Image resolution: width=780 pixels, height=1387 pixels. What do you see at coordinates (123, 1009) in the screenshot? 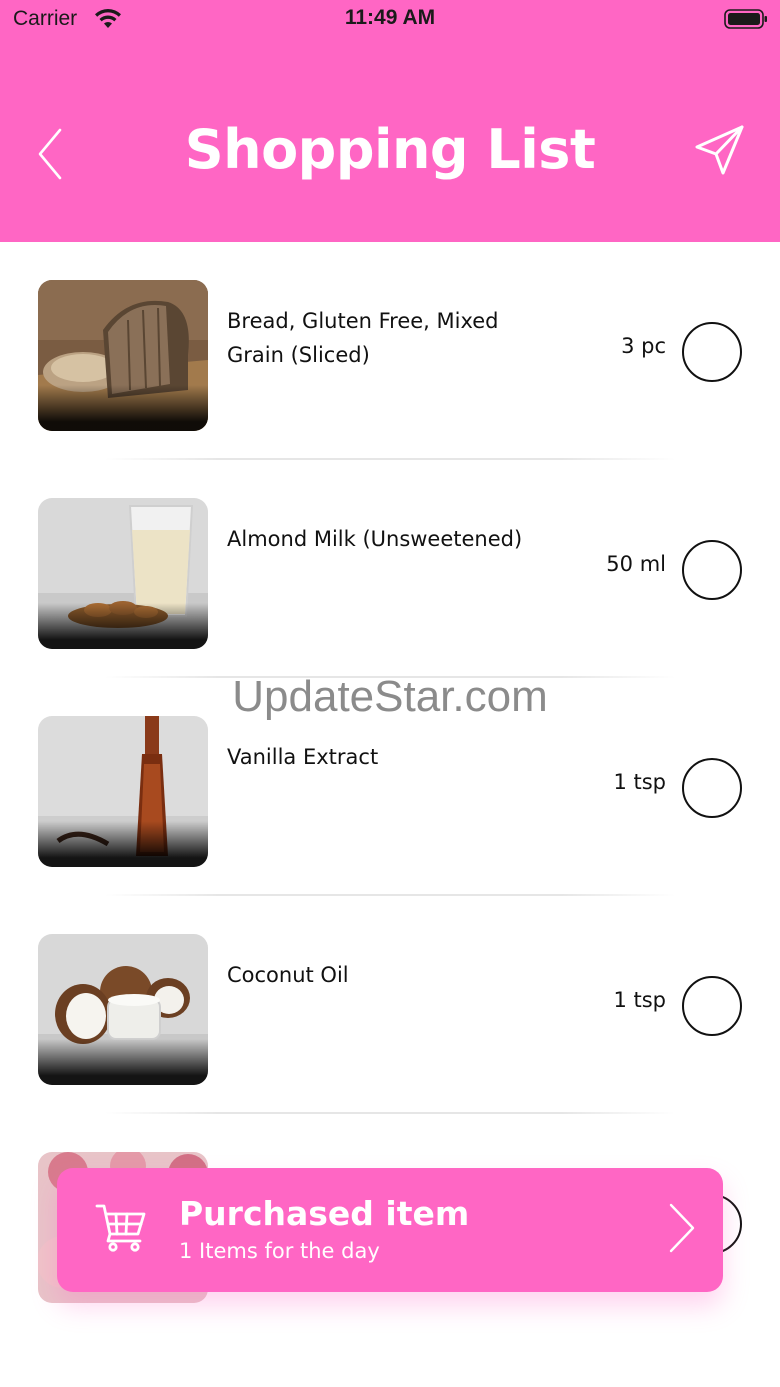
I see `item-image-coconut` at bounding box center [123, 1009].